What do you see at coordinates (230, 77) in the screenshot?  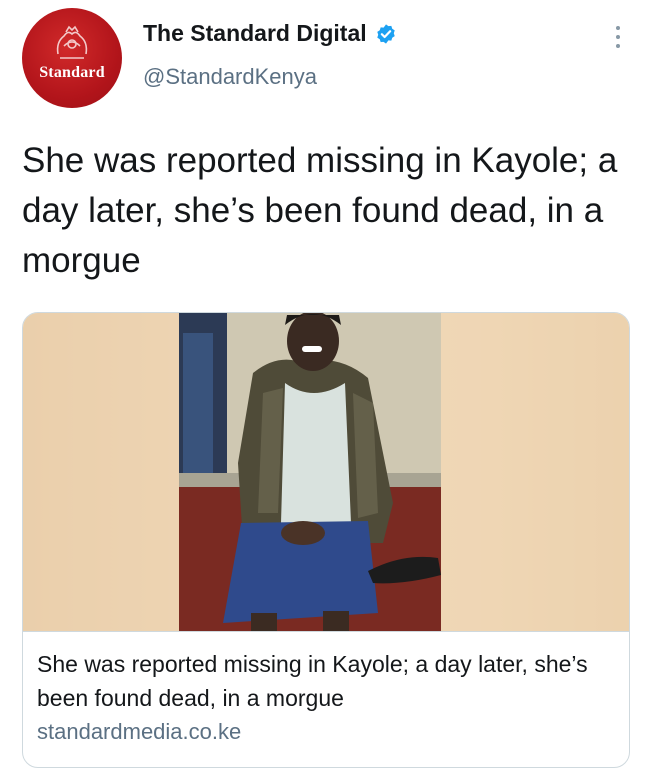 I see `account-handle: @StandardKenya` at bounding box center [230, 77].